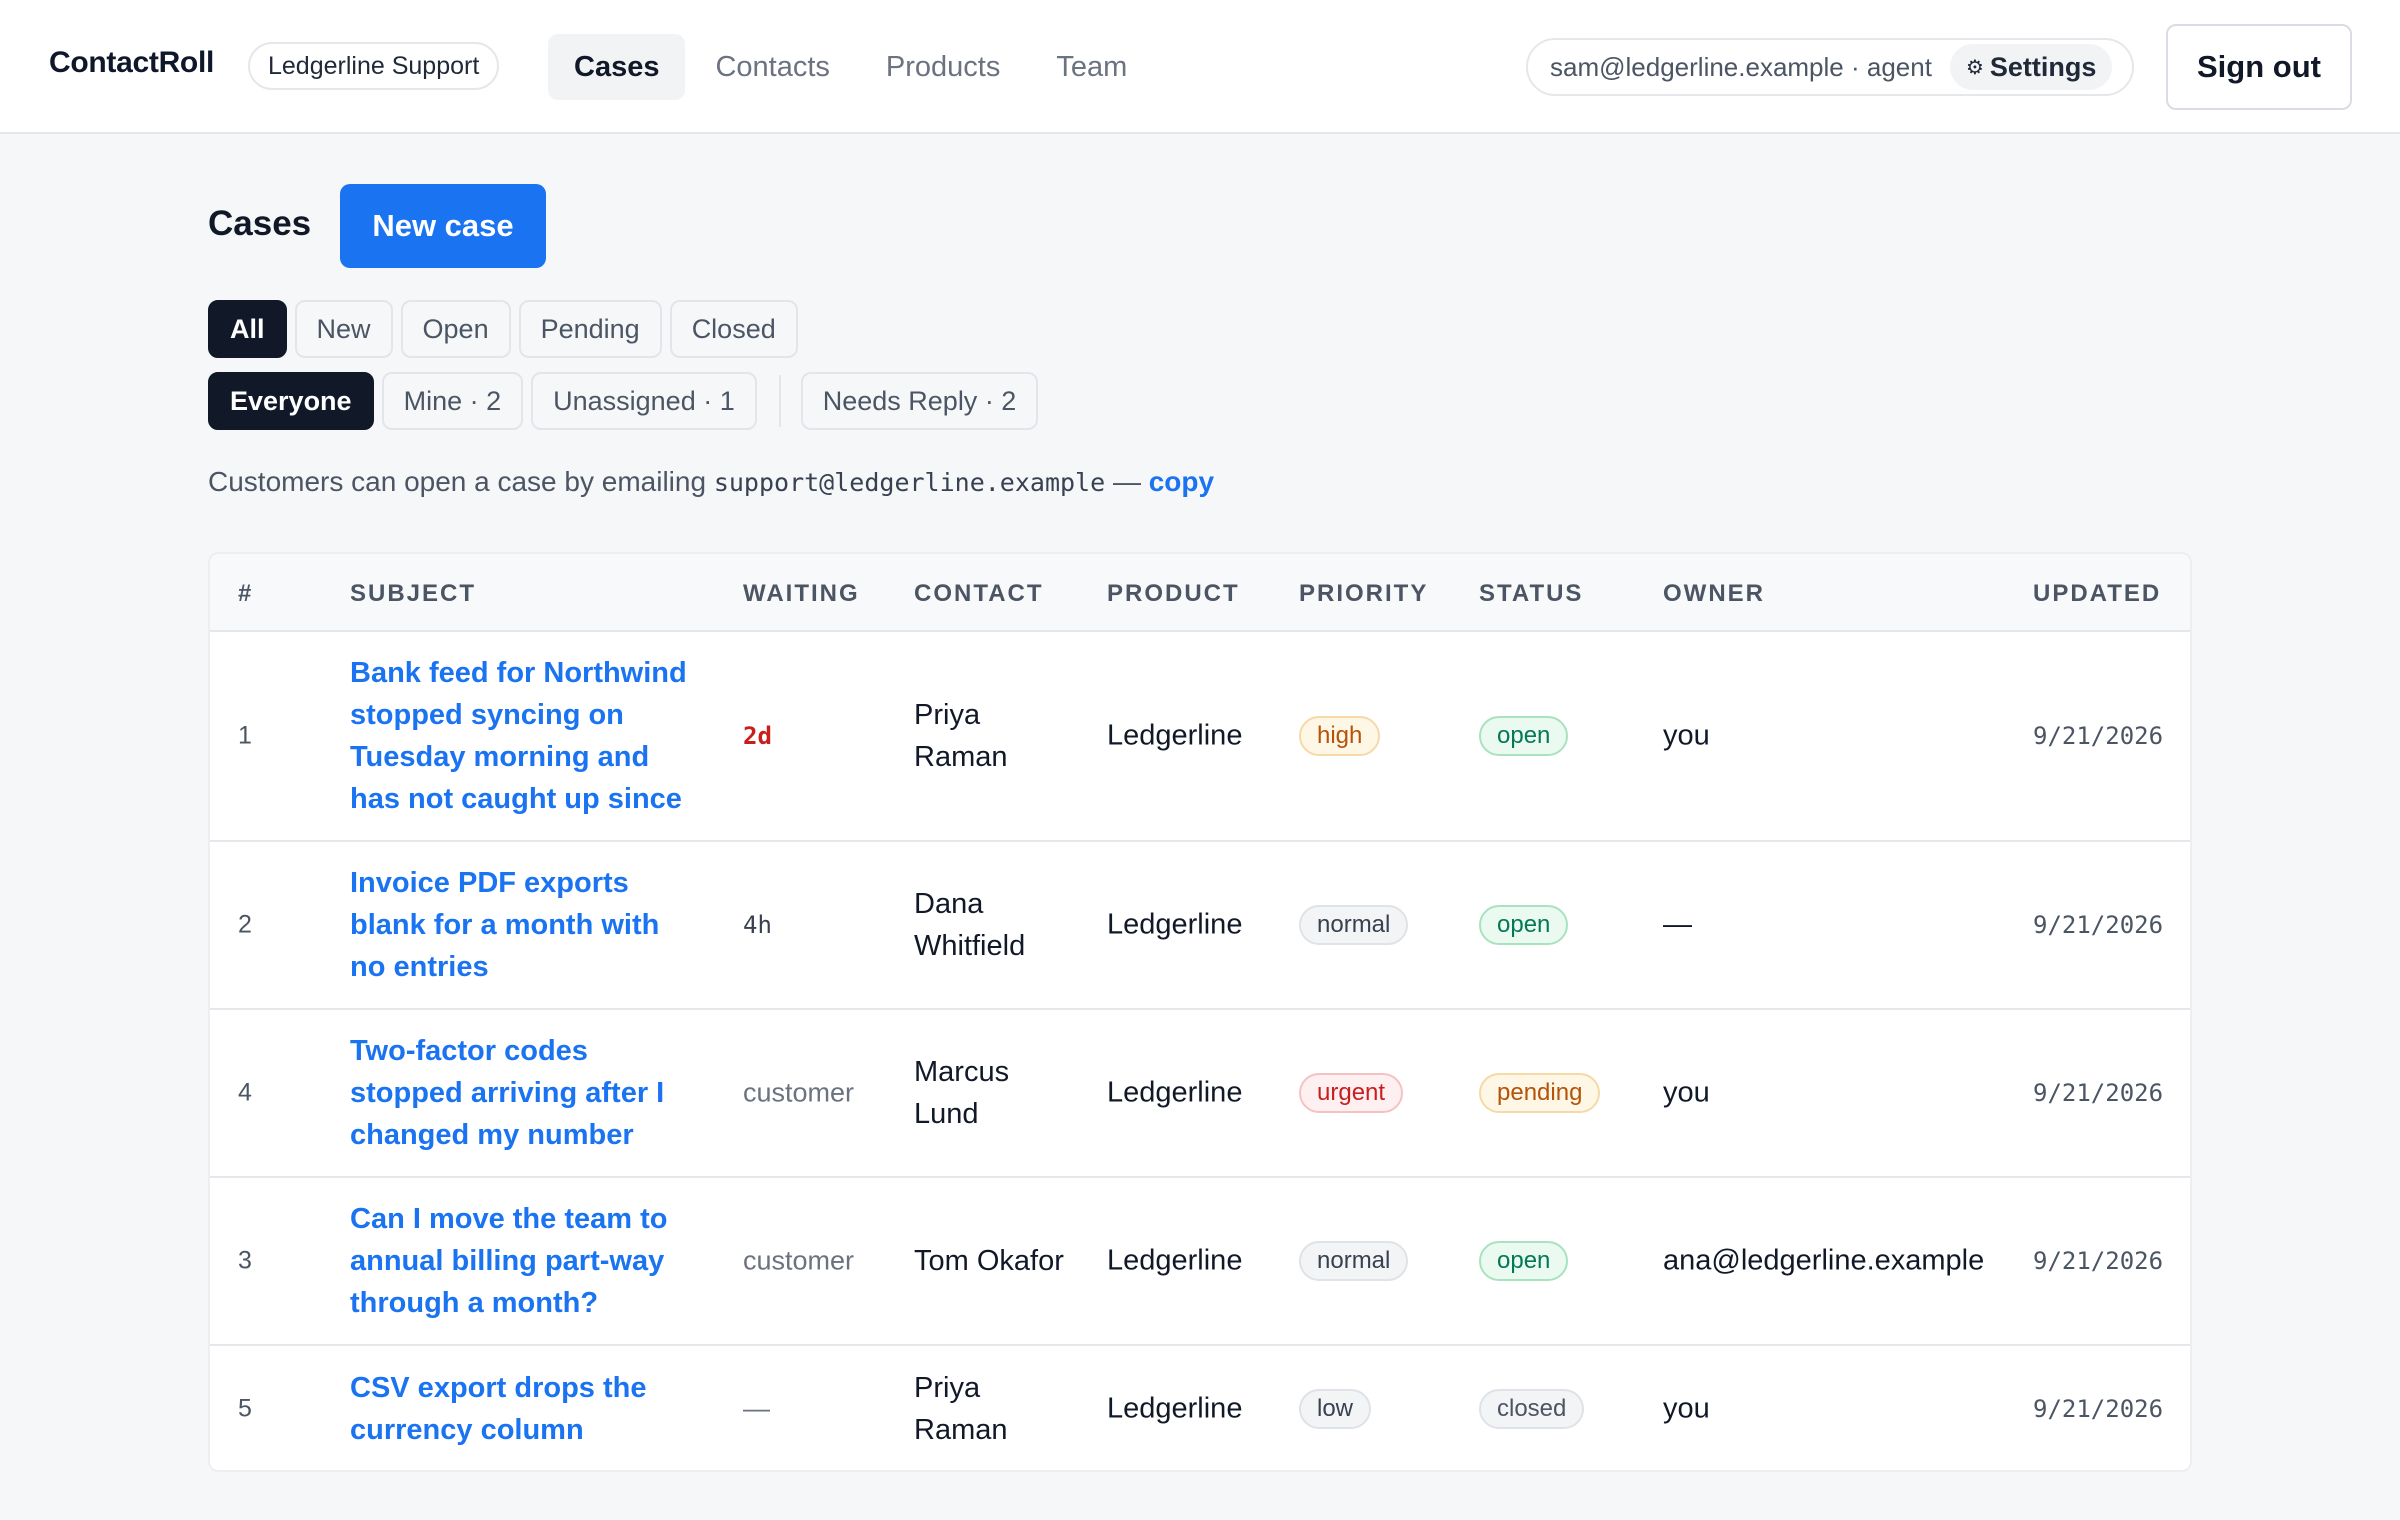 The height and width of the screenshot is (1520, 2400). What do you see at coordinates (1974, 67) in the screenshot?
I see `gear-icon: ⚙` at bounding box center [1974, 67].